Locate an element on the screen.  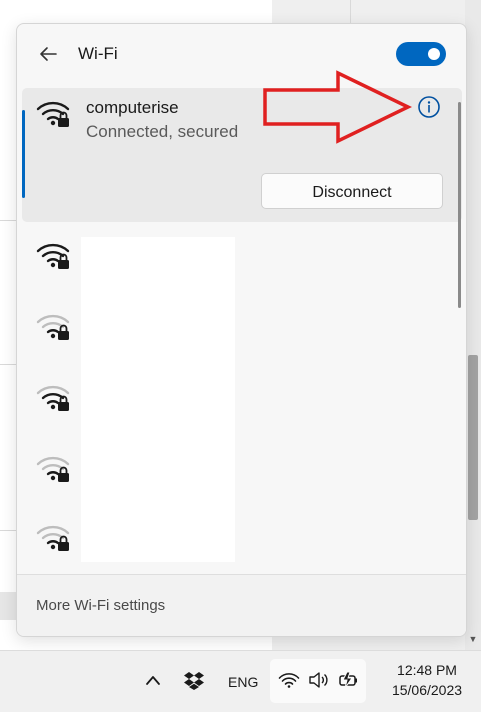
redacted-network-names is located at coordinates (158, 399).